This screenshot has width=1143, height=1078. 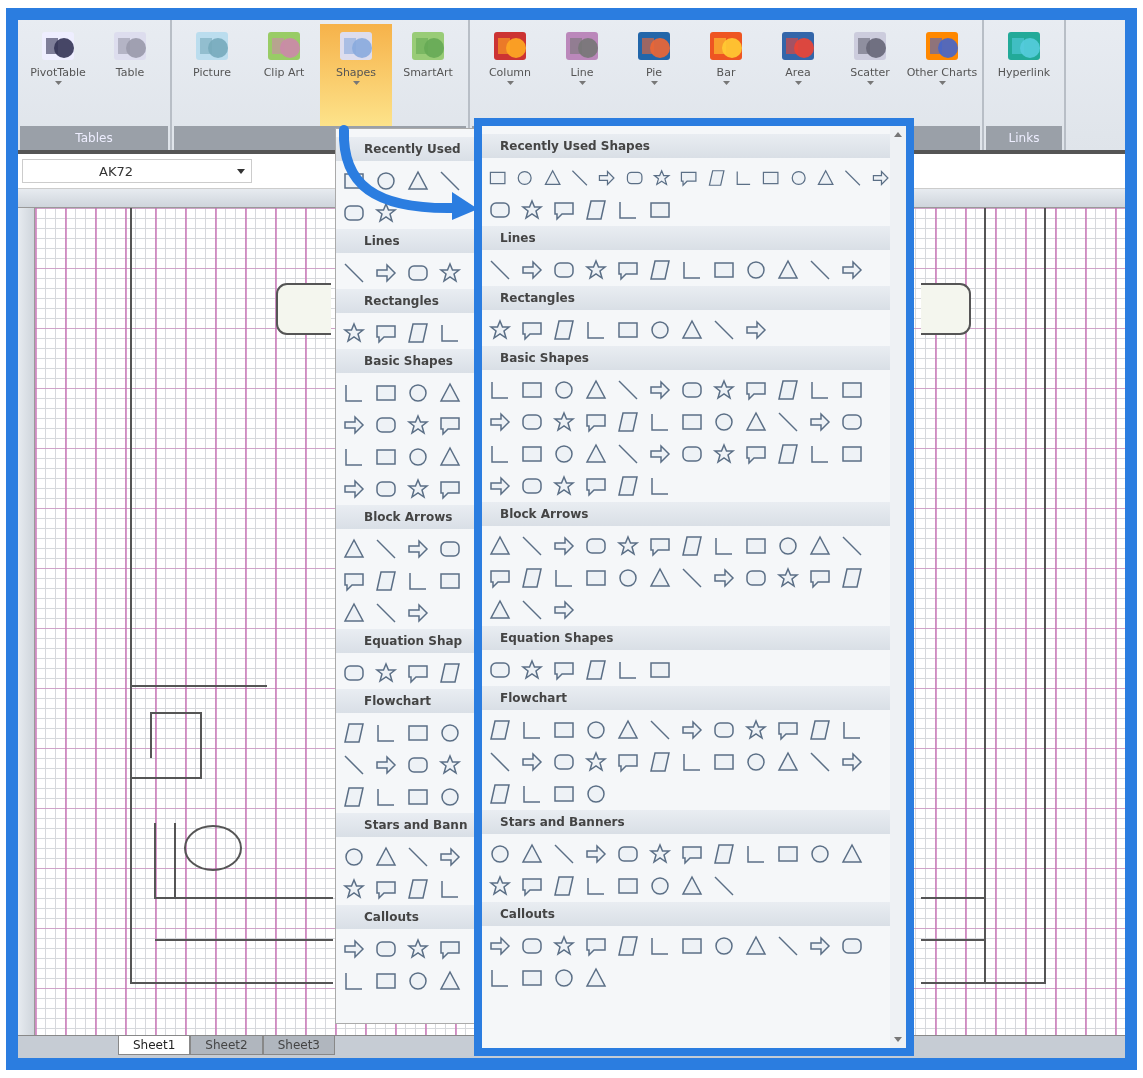 I want to click on sheet-tab: Sheet3, so click(x=298, y=1045).